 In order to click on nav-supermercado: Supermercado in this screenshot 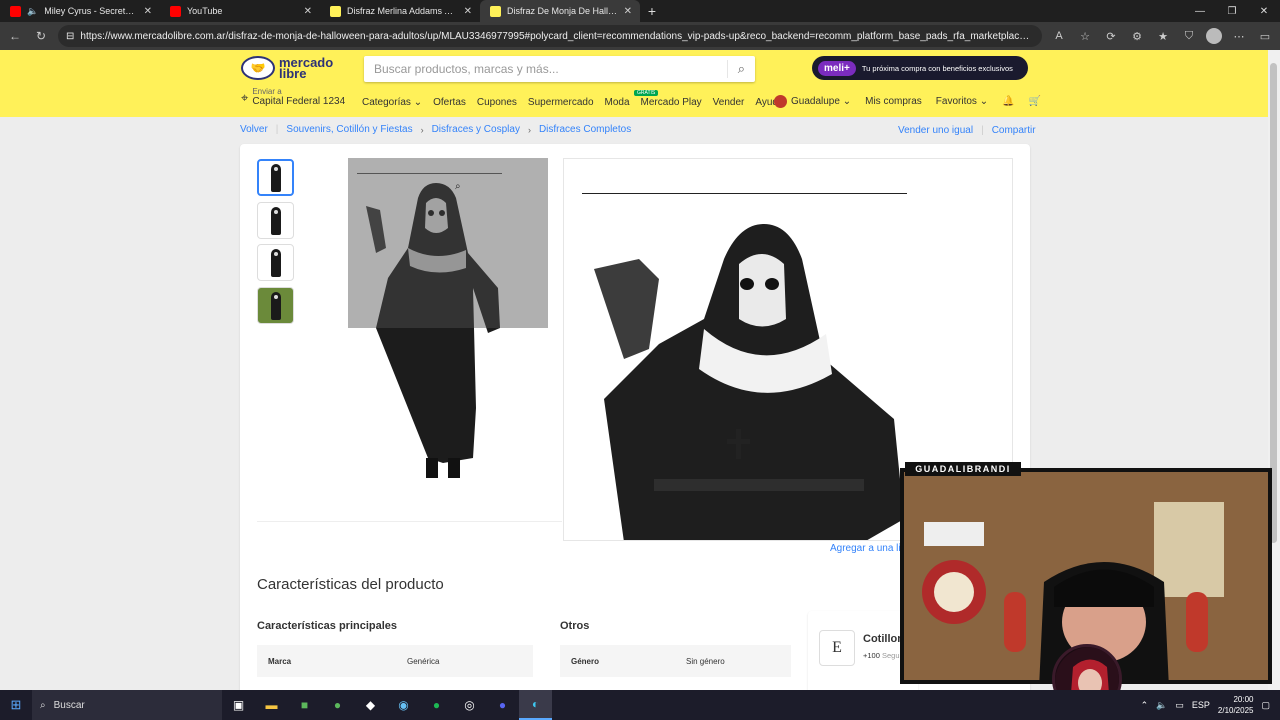, I will do `click(561, 102)`.